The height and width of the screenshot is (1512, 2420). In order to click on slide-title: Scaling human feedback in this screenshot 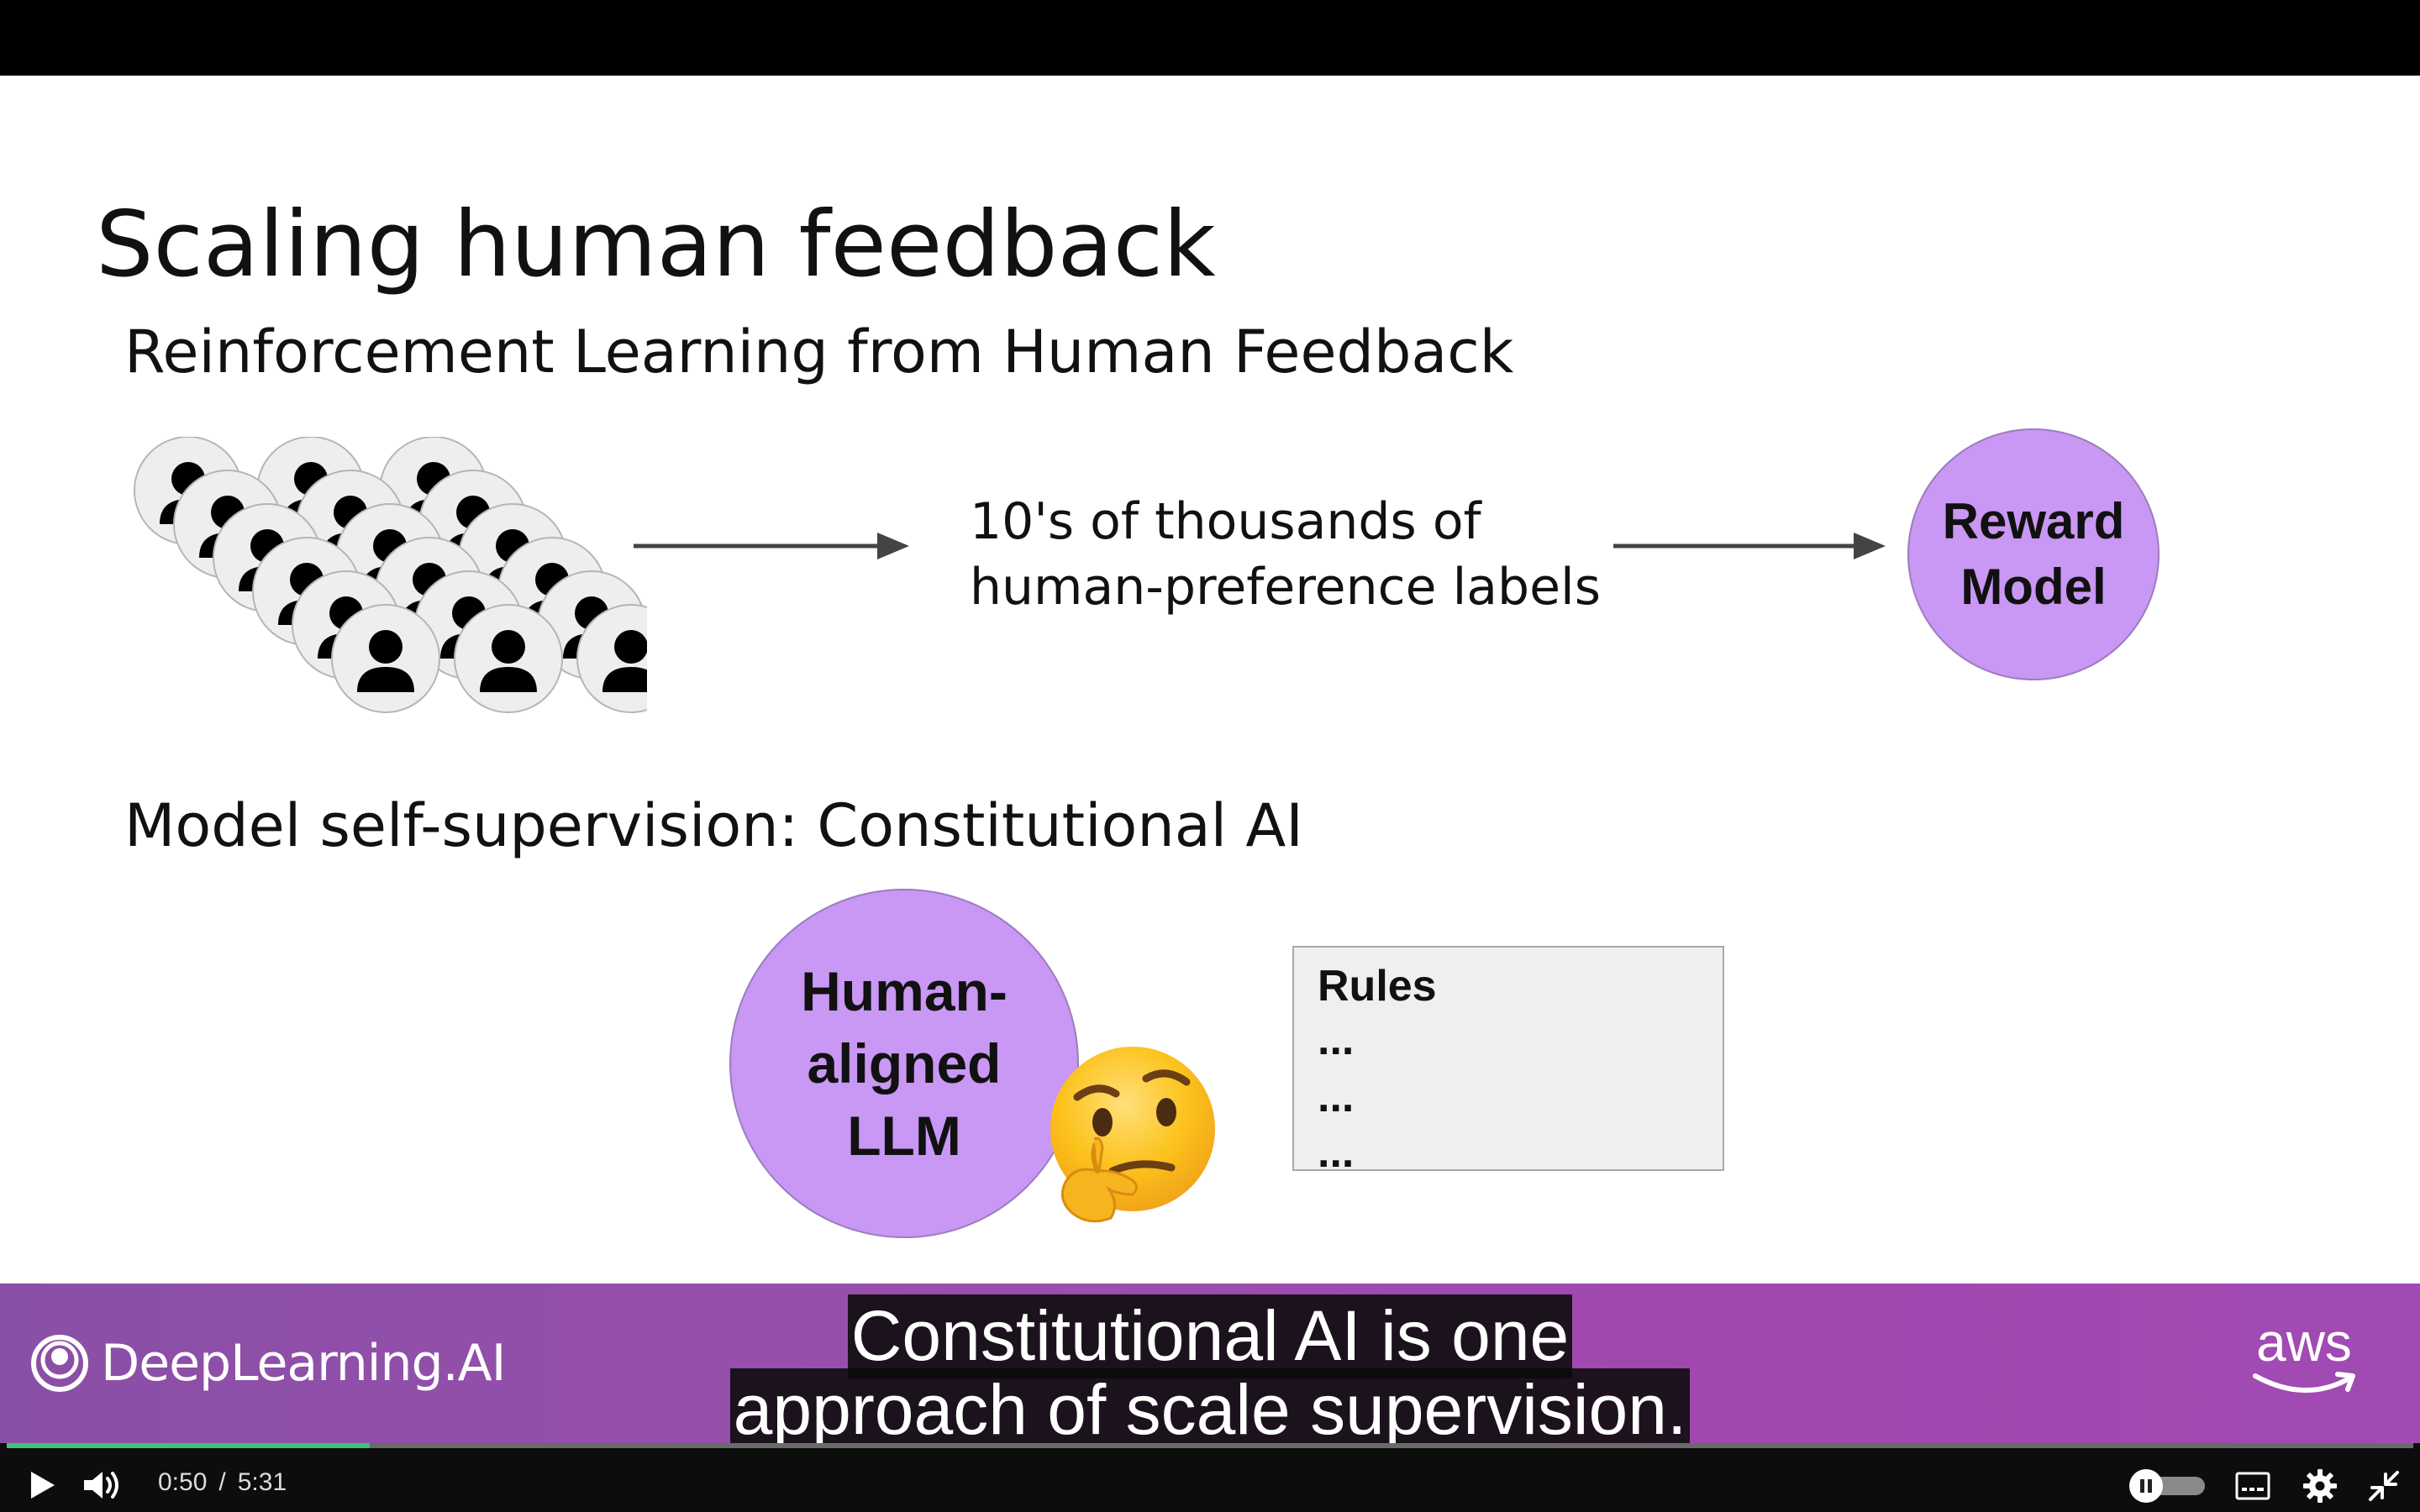, I will do `click(656, 244)`.